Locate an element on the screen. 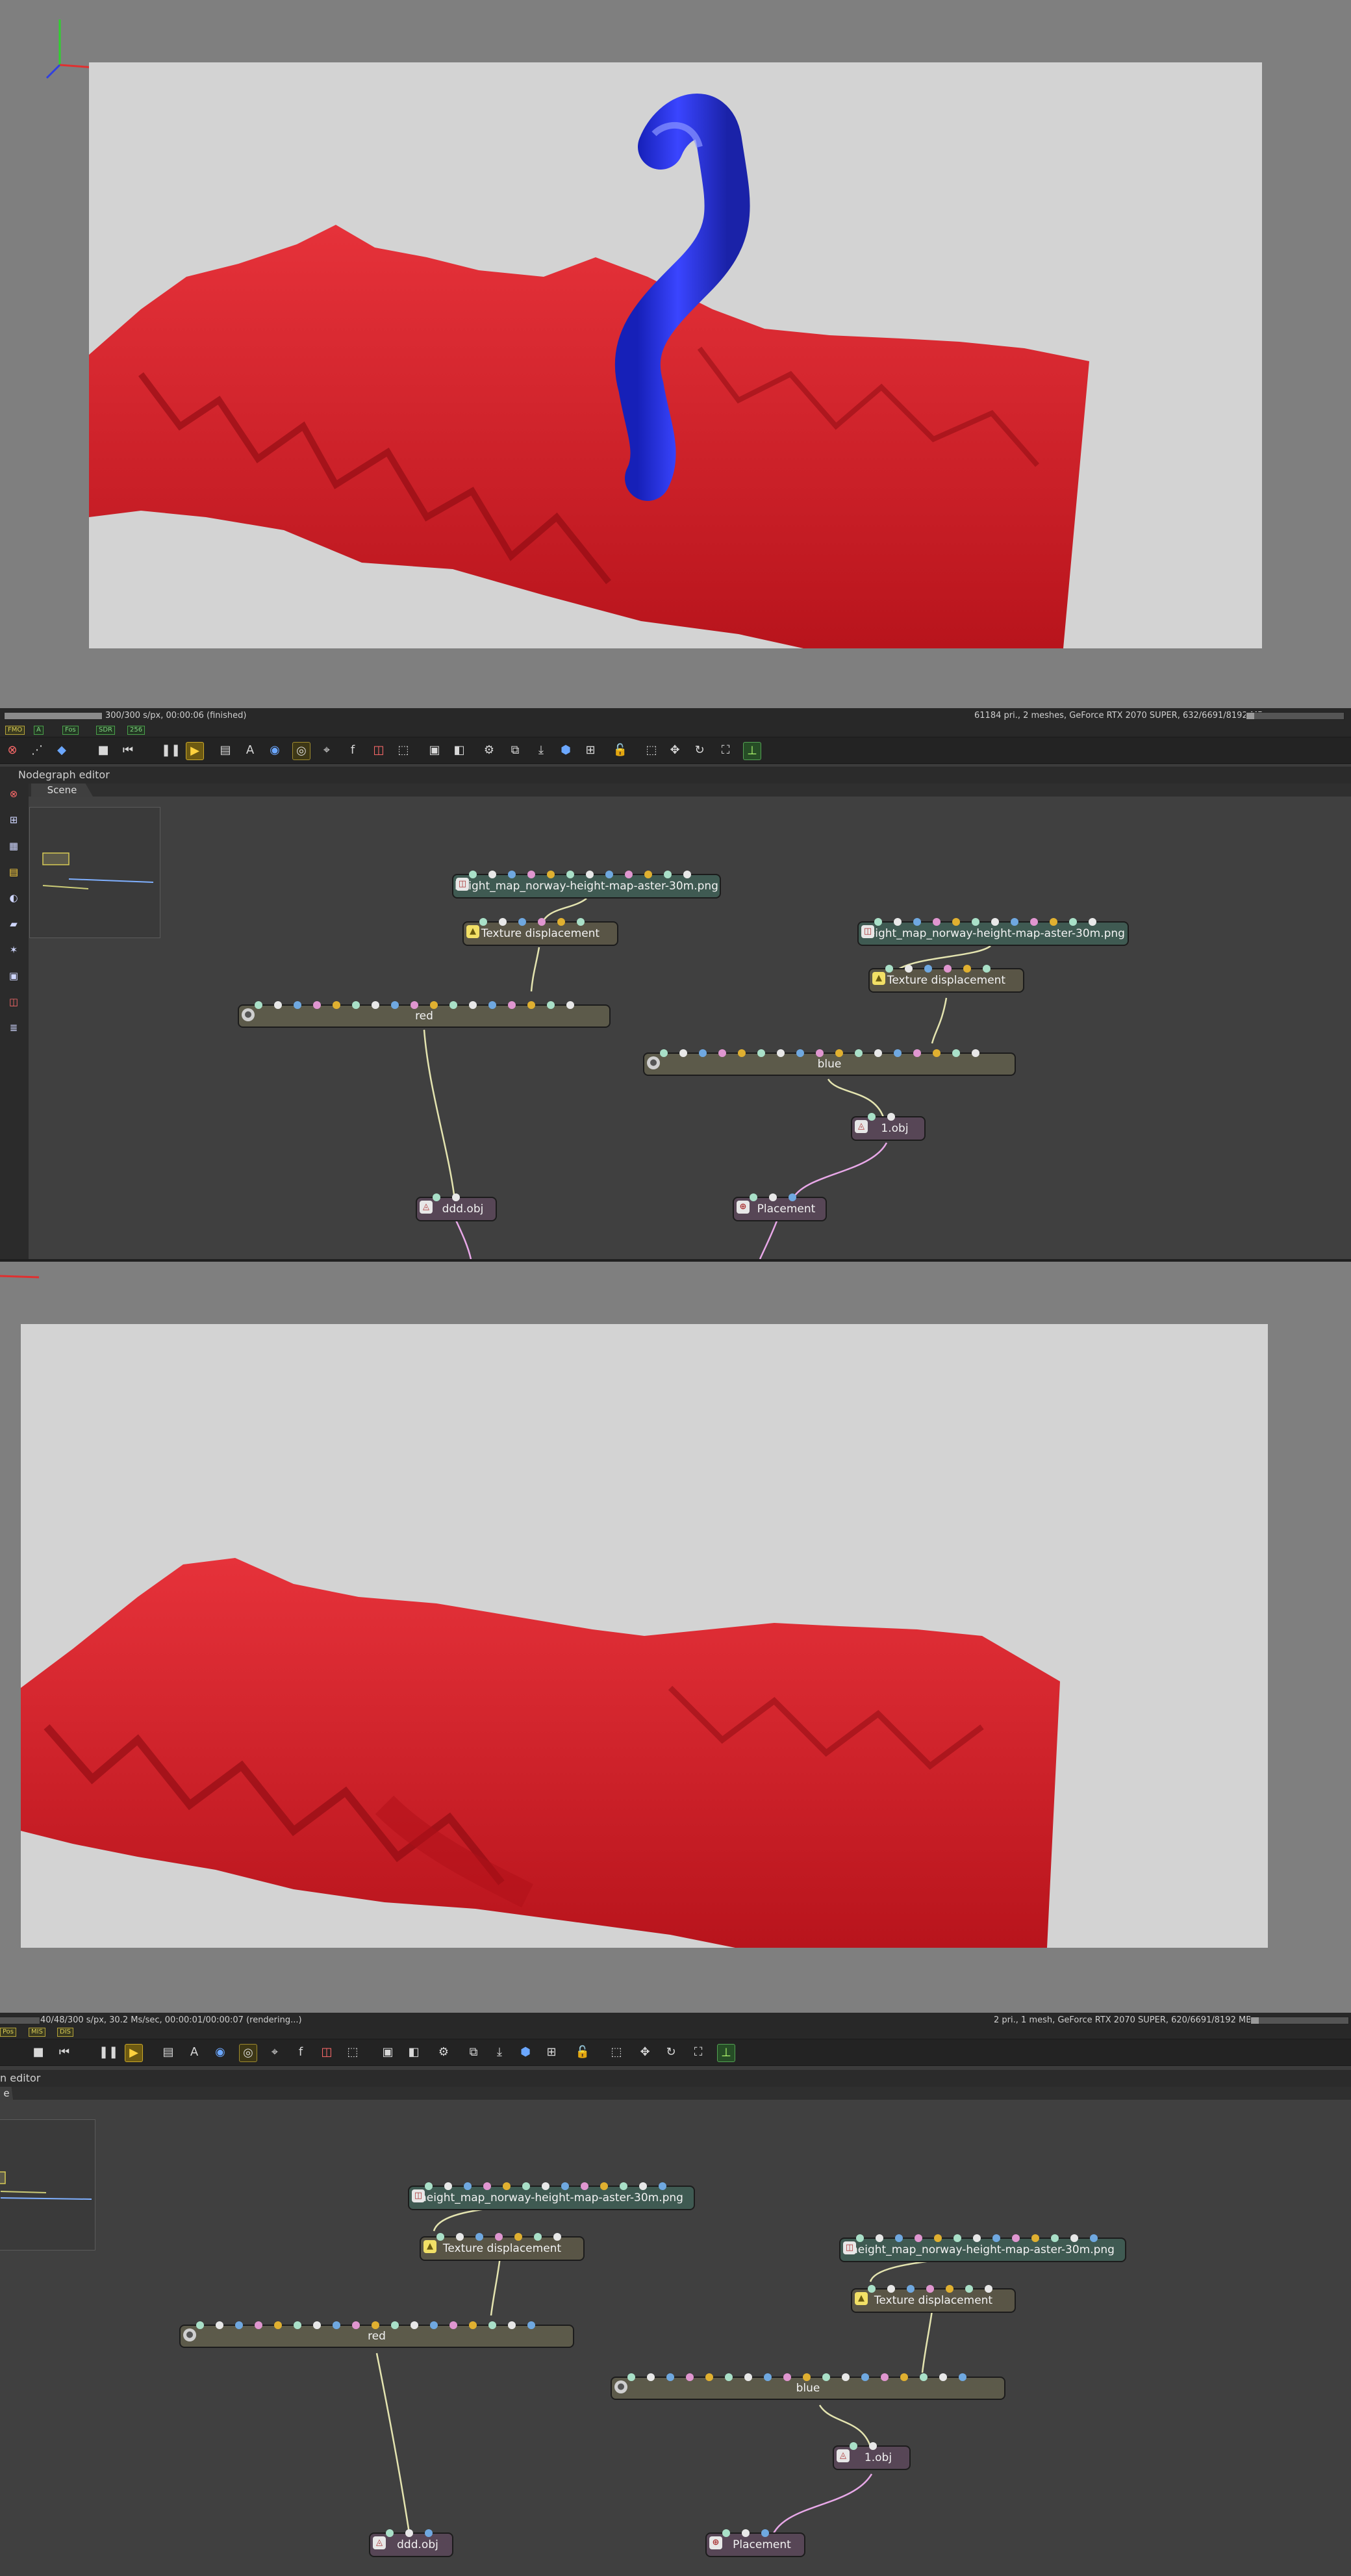 Image resolution: width=1351 pixels, height=2576 pixels. display-settings-icon: ▤ is located at coordinates (226, 750).